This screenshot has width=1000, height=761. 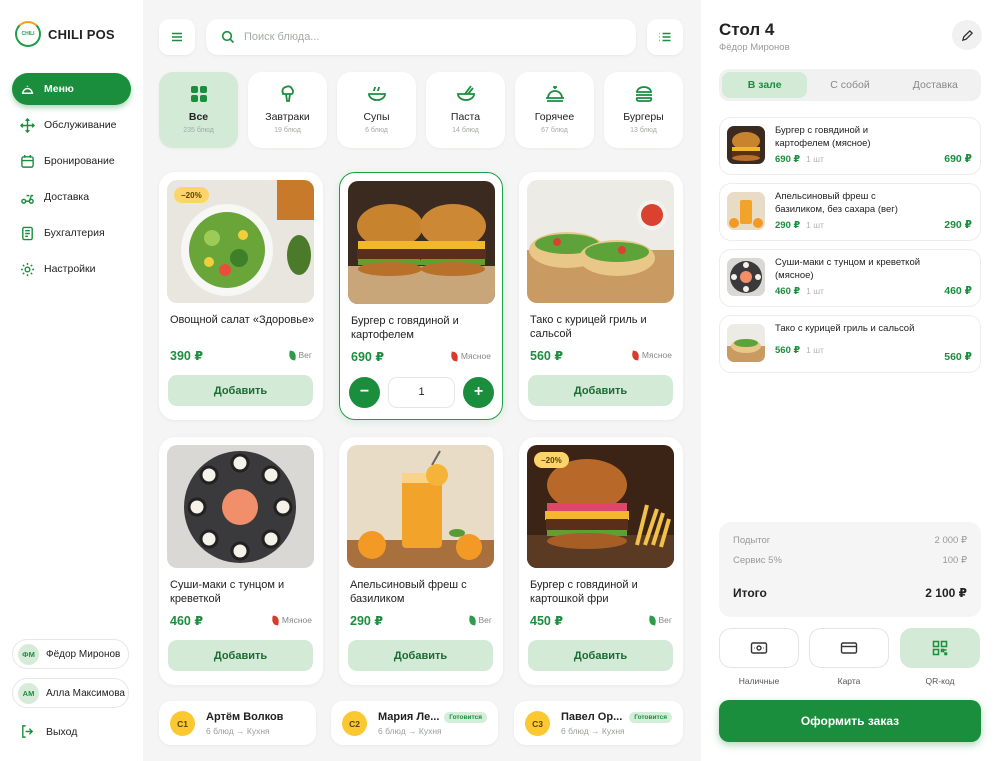 I want to click on tab-takeaway: С собой, so click(x=849, y=85).